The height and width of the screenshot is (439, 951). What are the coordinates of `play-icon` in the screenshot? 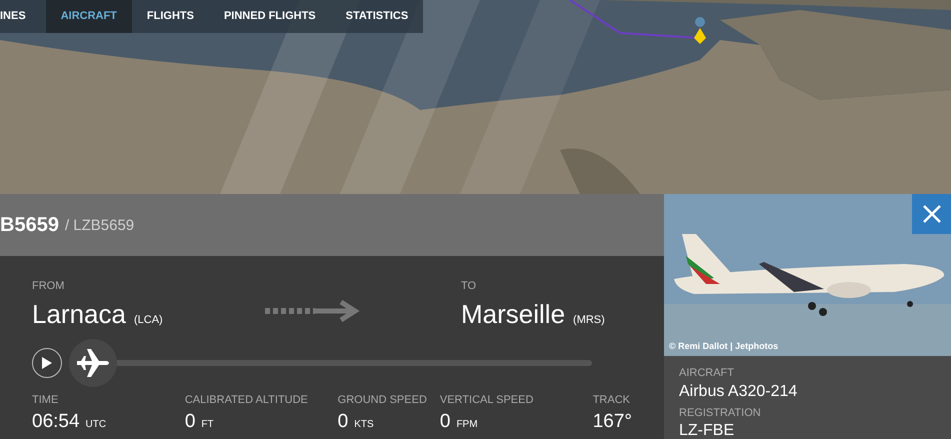 It's located at (47, 362).